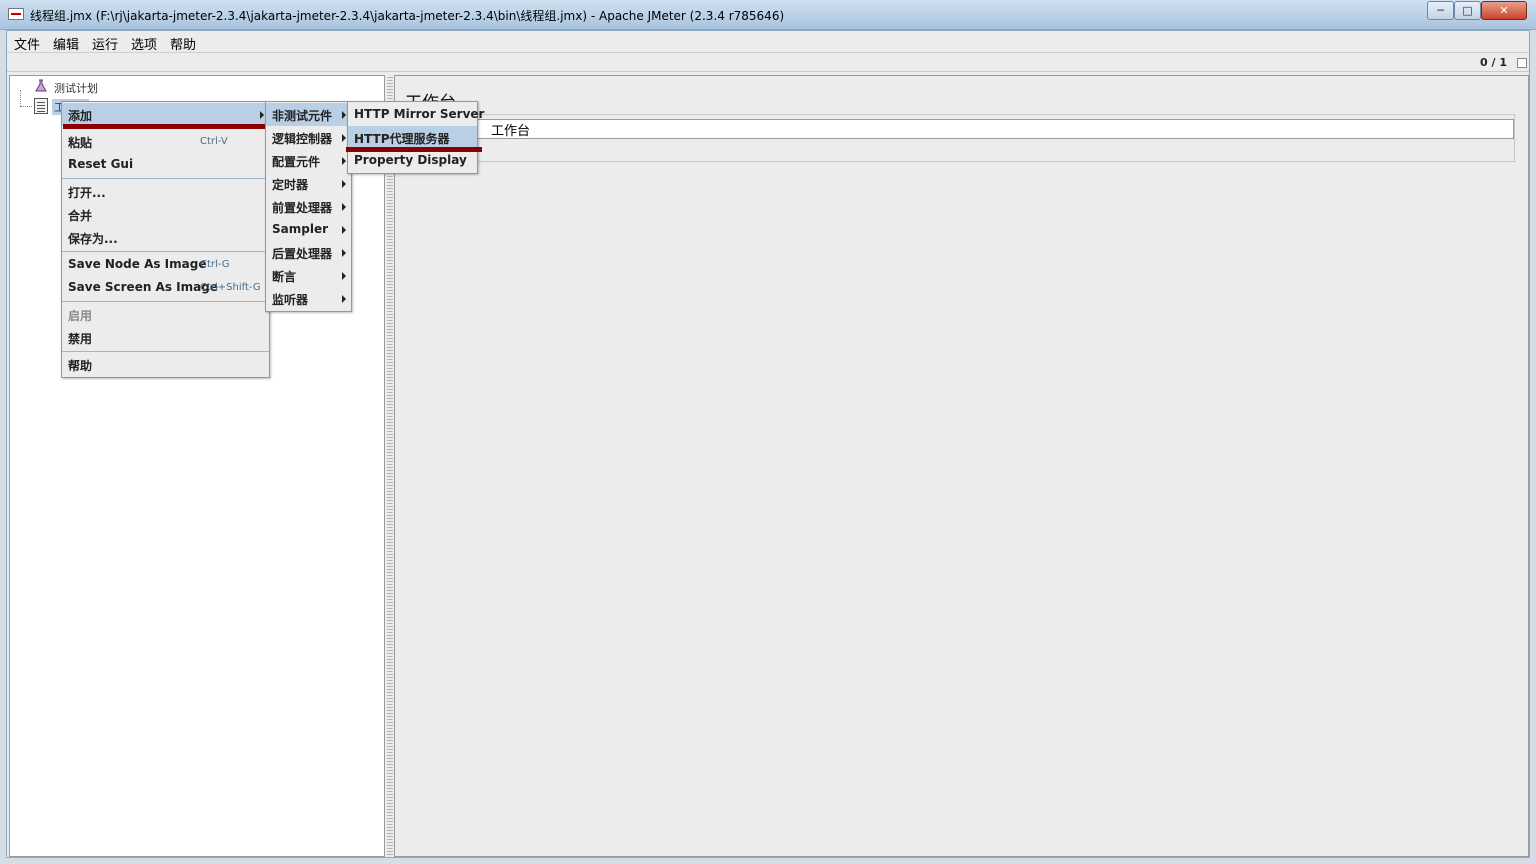  What do you see at coordinates (1440, 10) in the screenshot?
I see `minimize-button: ─` at bounding box center [1440, 10].